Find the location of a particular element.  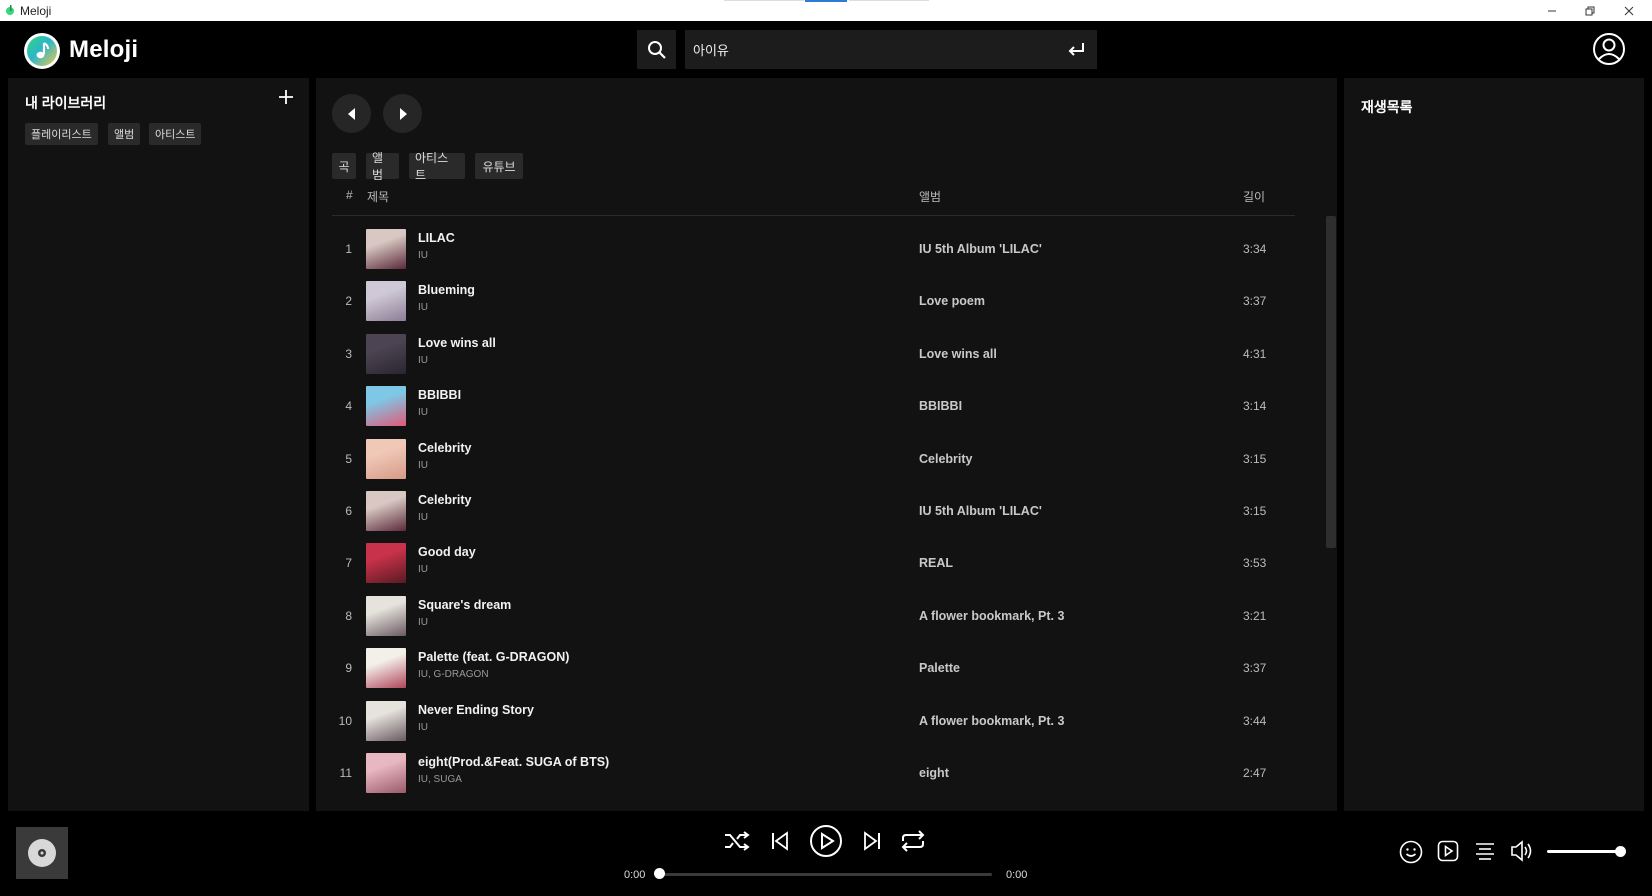

total-time: 0:00 is located at coordinates (1017, 875).